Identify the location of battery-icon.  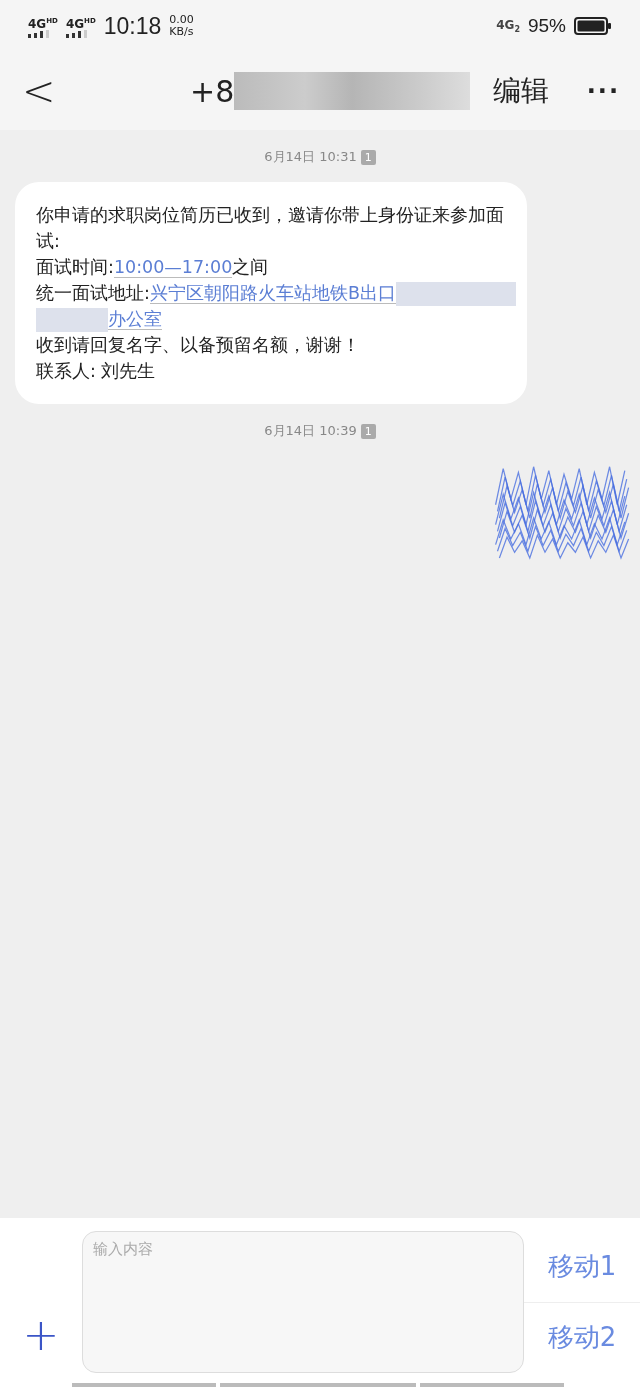
(593, 26).